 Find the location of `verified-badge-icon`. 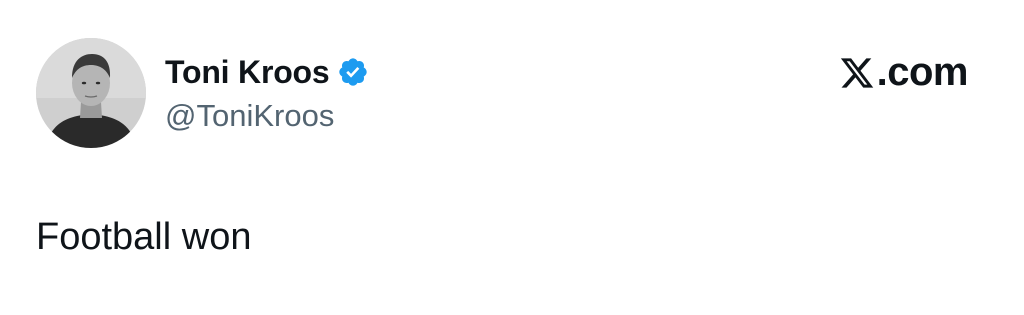

verified-badge-icon is located at coordinates (353, 72).